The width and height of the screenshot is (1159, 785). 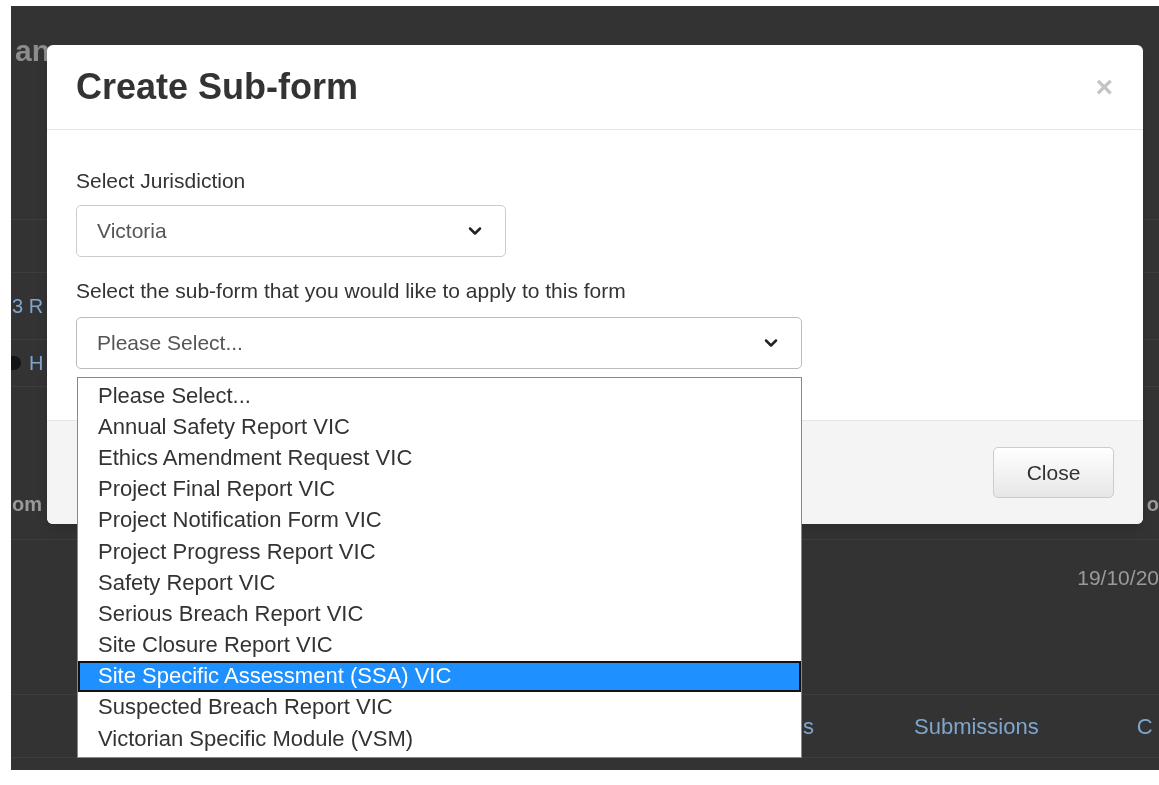 I want to click on dropdown-option: Victorian Specific Module (VSM), so click(x=439, y=739).